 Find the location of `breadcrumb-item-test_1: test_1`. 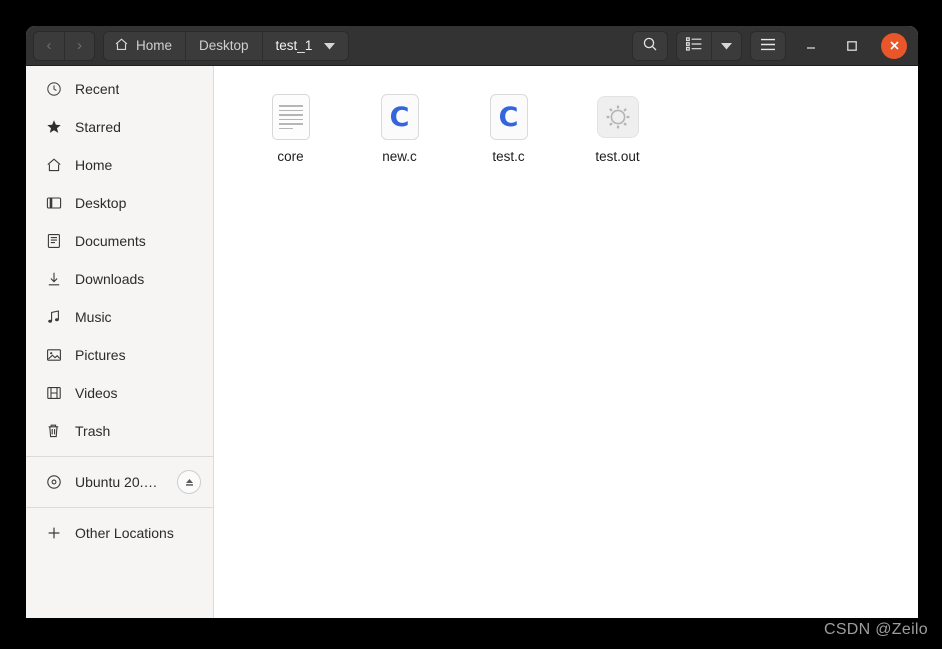

breadcrumb-item-test_1: test_1 is located at coordinates (305, 45).